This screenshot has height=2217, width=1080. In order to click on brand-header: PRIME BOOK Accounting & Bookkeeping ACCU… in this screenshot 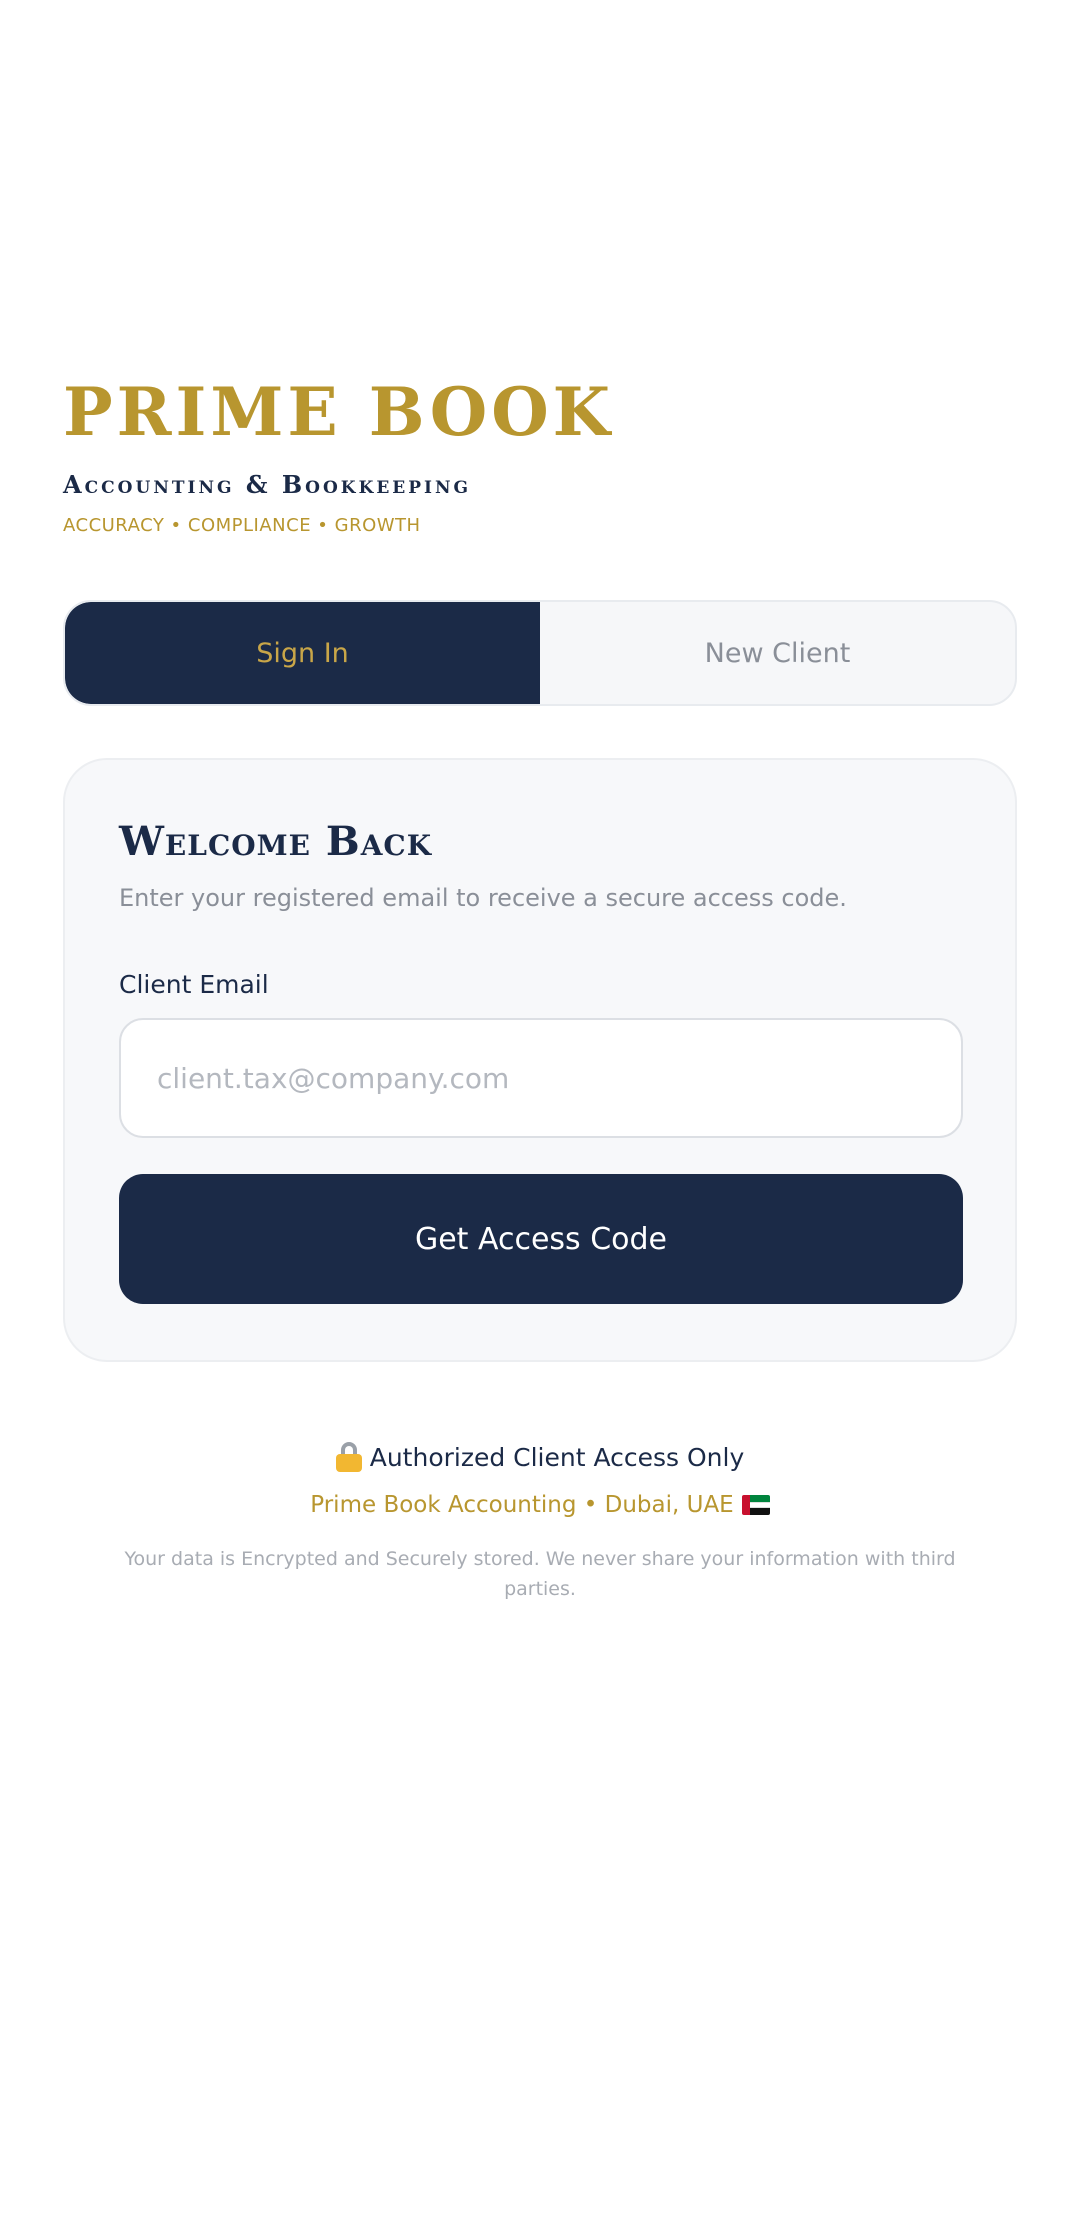, I will do `click(339, 454)`.